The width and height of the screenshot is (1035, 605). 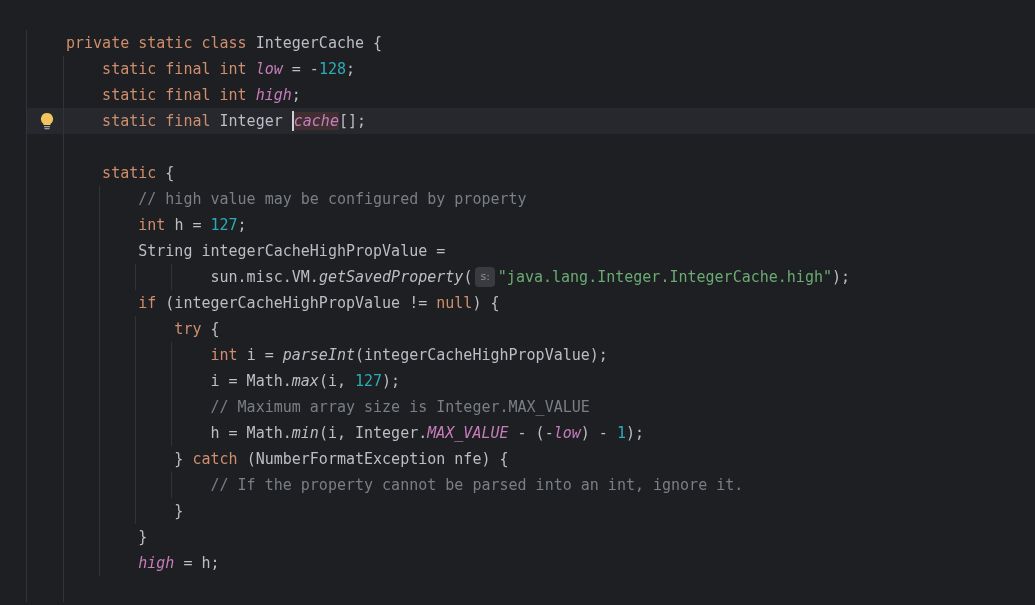 I want to click on code-text: int h = 127;, so click(x=192, y=225).